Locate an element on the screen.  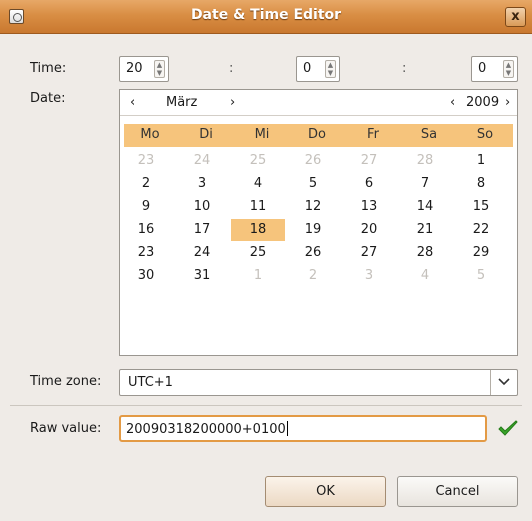
calendar-nav: ‹ März › ‹ 2009 › is located at coordinates (318, 103).